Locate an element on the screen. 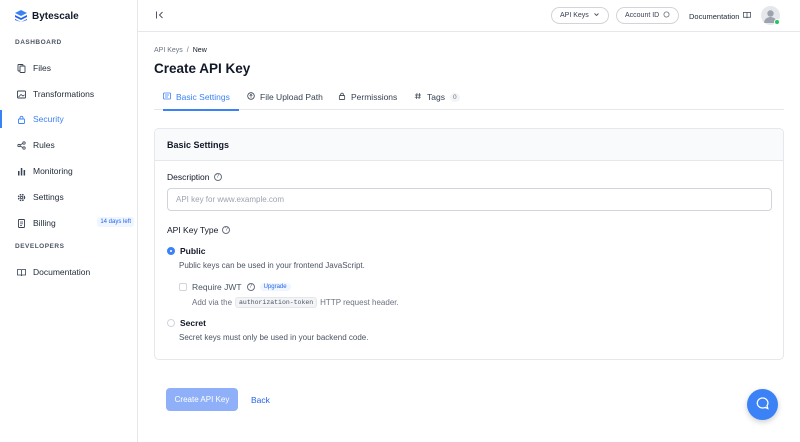 Image resolution: width=800 pixels, height=442 pixels. breadcrumb-parent-link: API Keys is located at coordinates (168, 50).